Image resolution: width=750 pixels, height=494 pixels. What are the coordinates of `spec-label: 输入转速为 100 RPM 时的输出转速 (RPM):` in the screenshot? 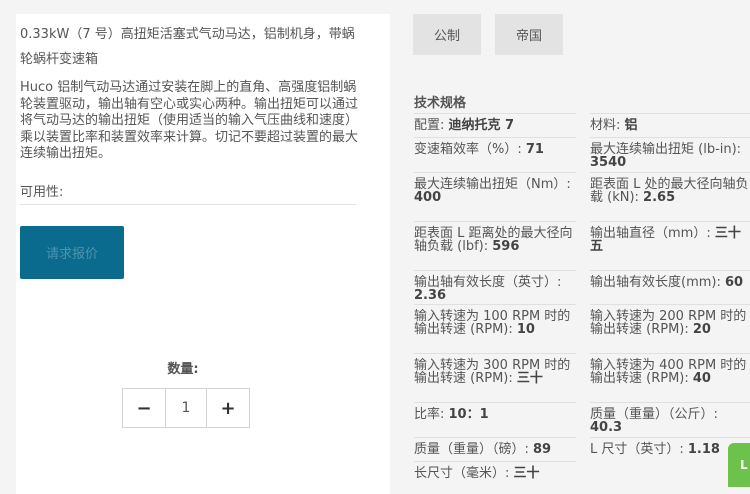 It's located at (492, 323).